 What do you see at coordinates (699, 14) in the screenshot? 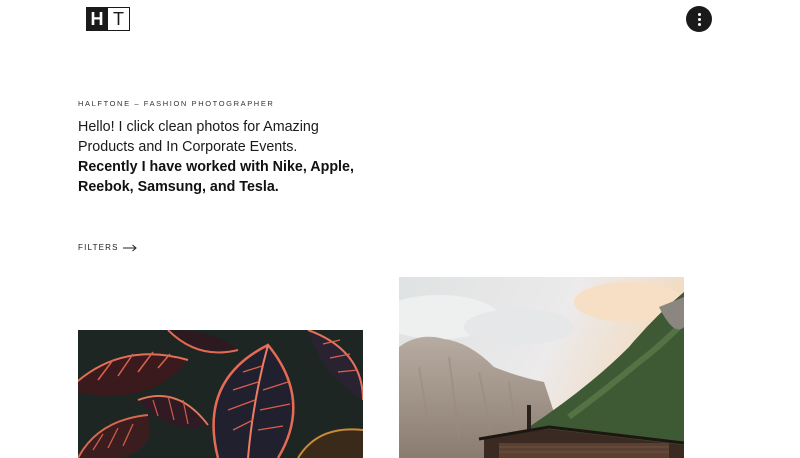
I see `more-vertical-icon` at bounding box center [699, 14].